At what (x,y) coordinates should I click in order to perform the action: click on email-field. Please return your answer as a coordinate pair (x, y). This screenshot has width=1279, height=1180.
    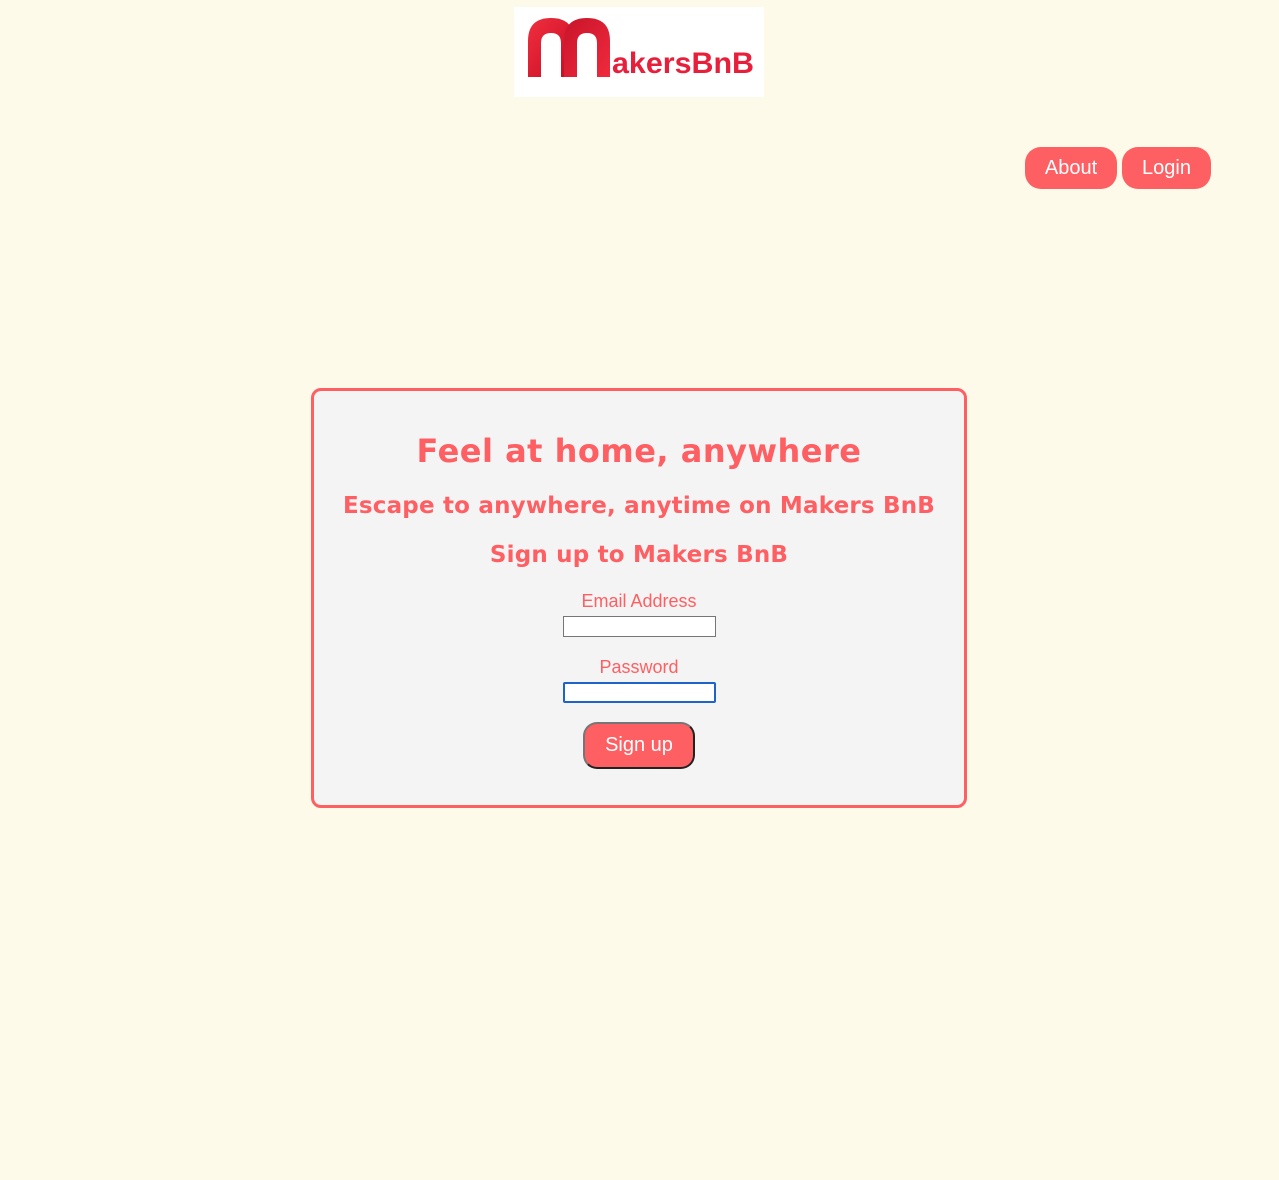
    Looking at the image, I should click on (639, 626).